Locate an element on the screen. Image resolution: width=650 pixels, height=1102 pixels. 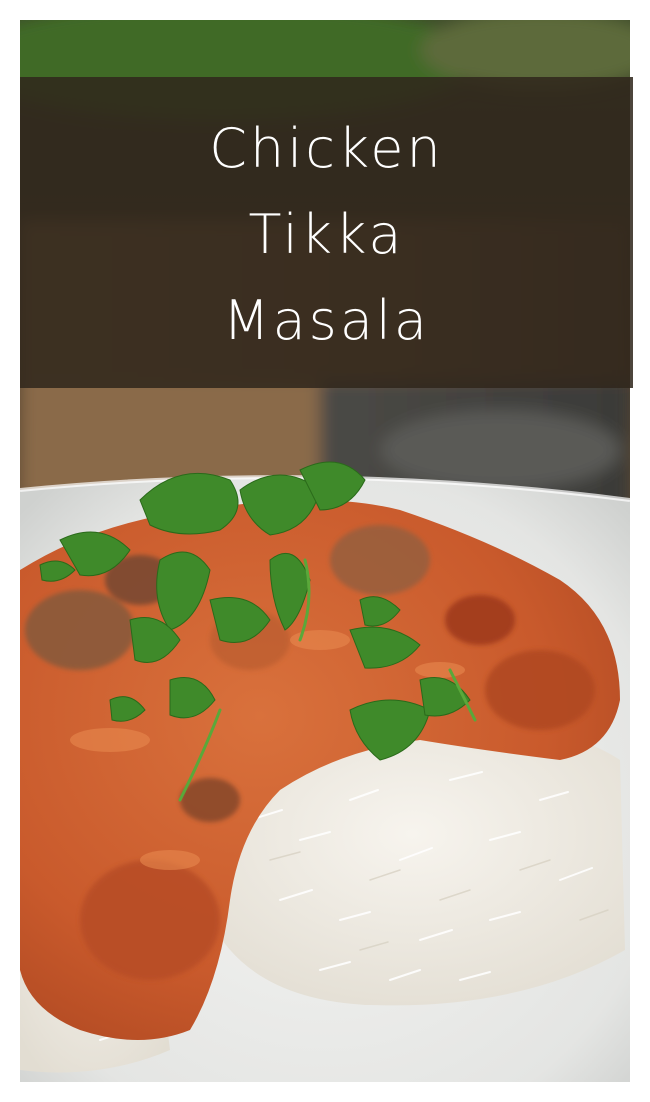
title-line-2: Tikka is located at coordinates (326, 234).